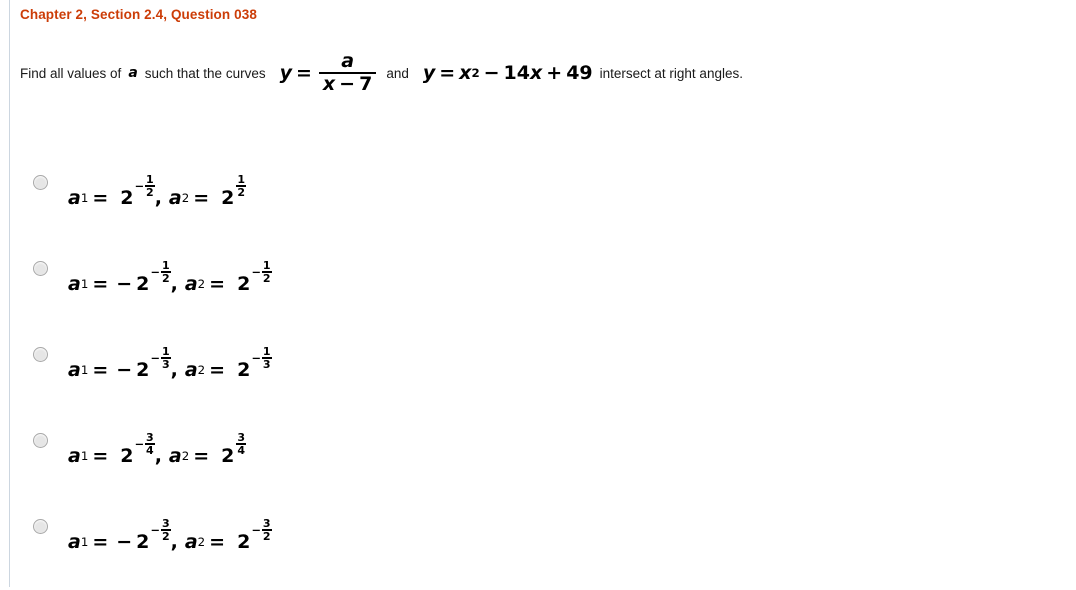 This screenshot has width=1076, height=590. What do you see at coordinates (170, 363) in the screenshot?
I see `option-3-math: a1 = −2−1 3 , a2 = 2−1 3` at bounding box center [170, 363].